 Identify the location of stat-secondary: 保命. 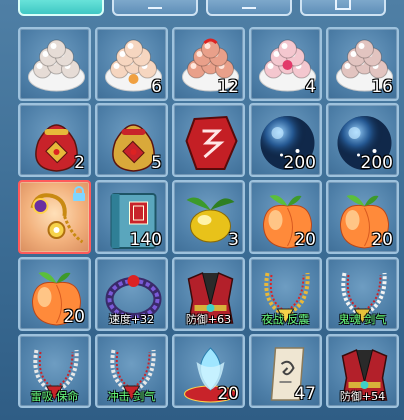
(65, 396).